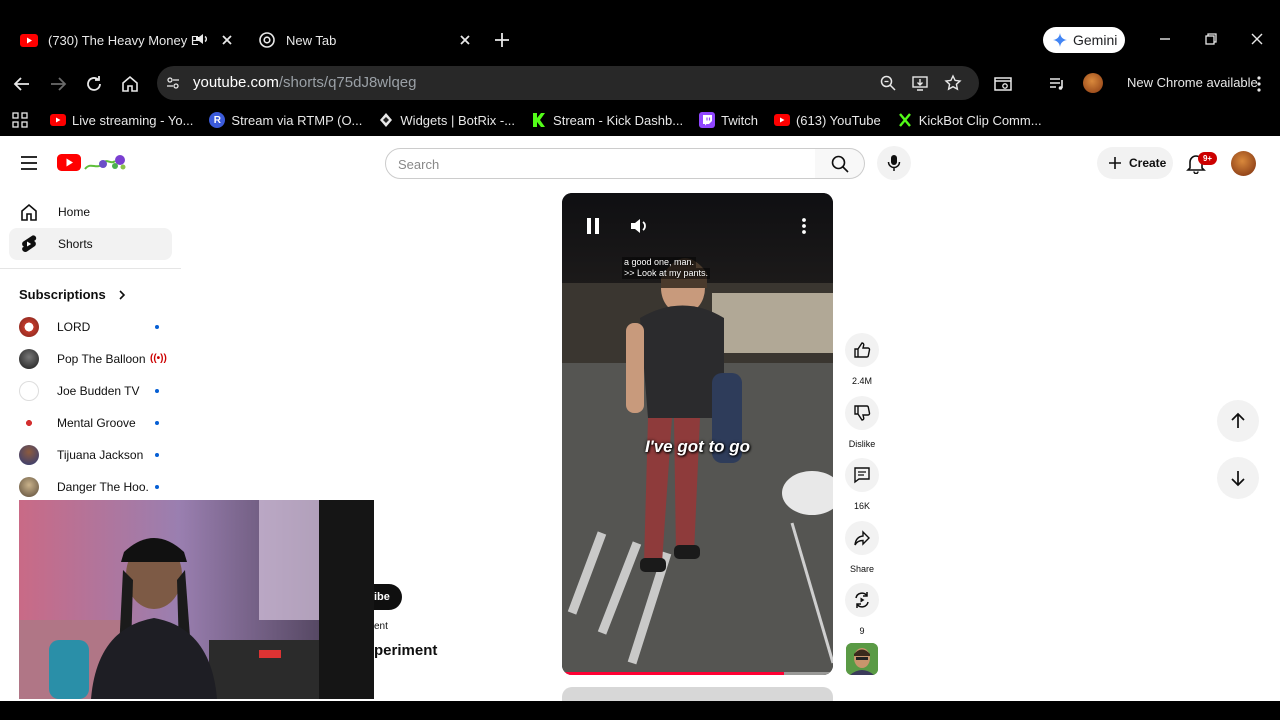 This screenshot has width=1280, height=720. Describe the element at coordinates (600, 163) in the screenshot. I see `search-input: Search` at that location.